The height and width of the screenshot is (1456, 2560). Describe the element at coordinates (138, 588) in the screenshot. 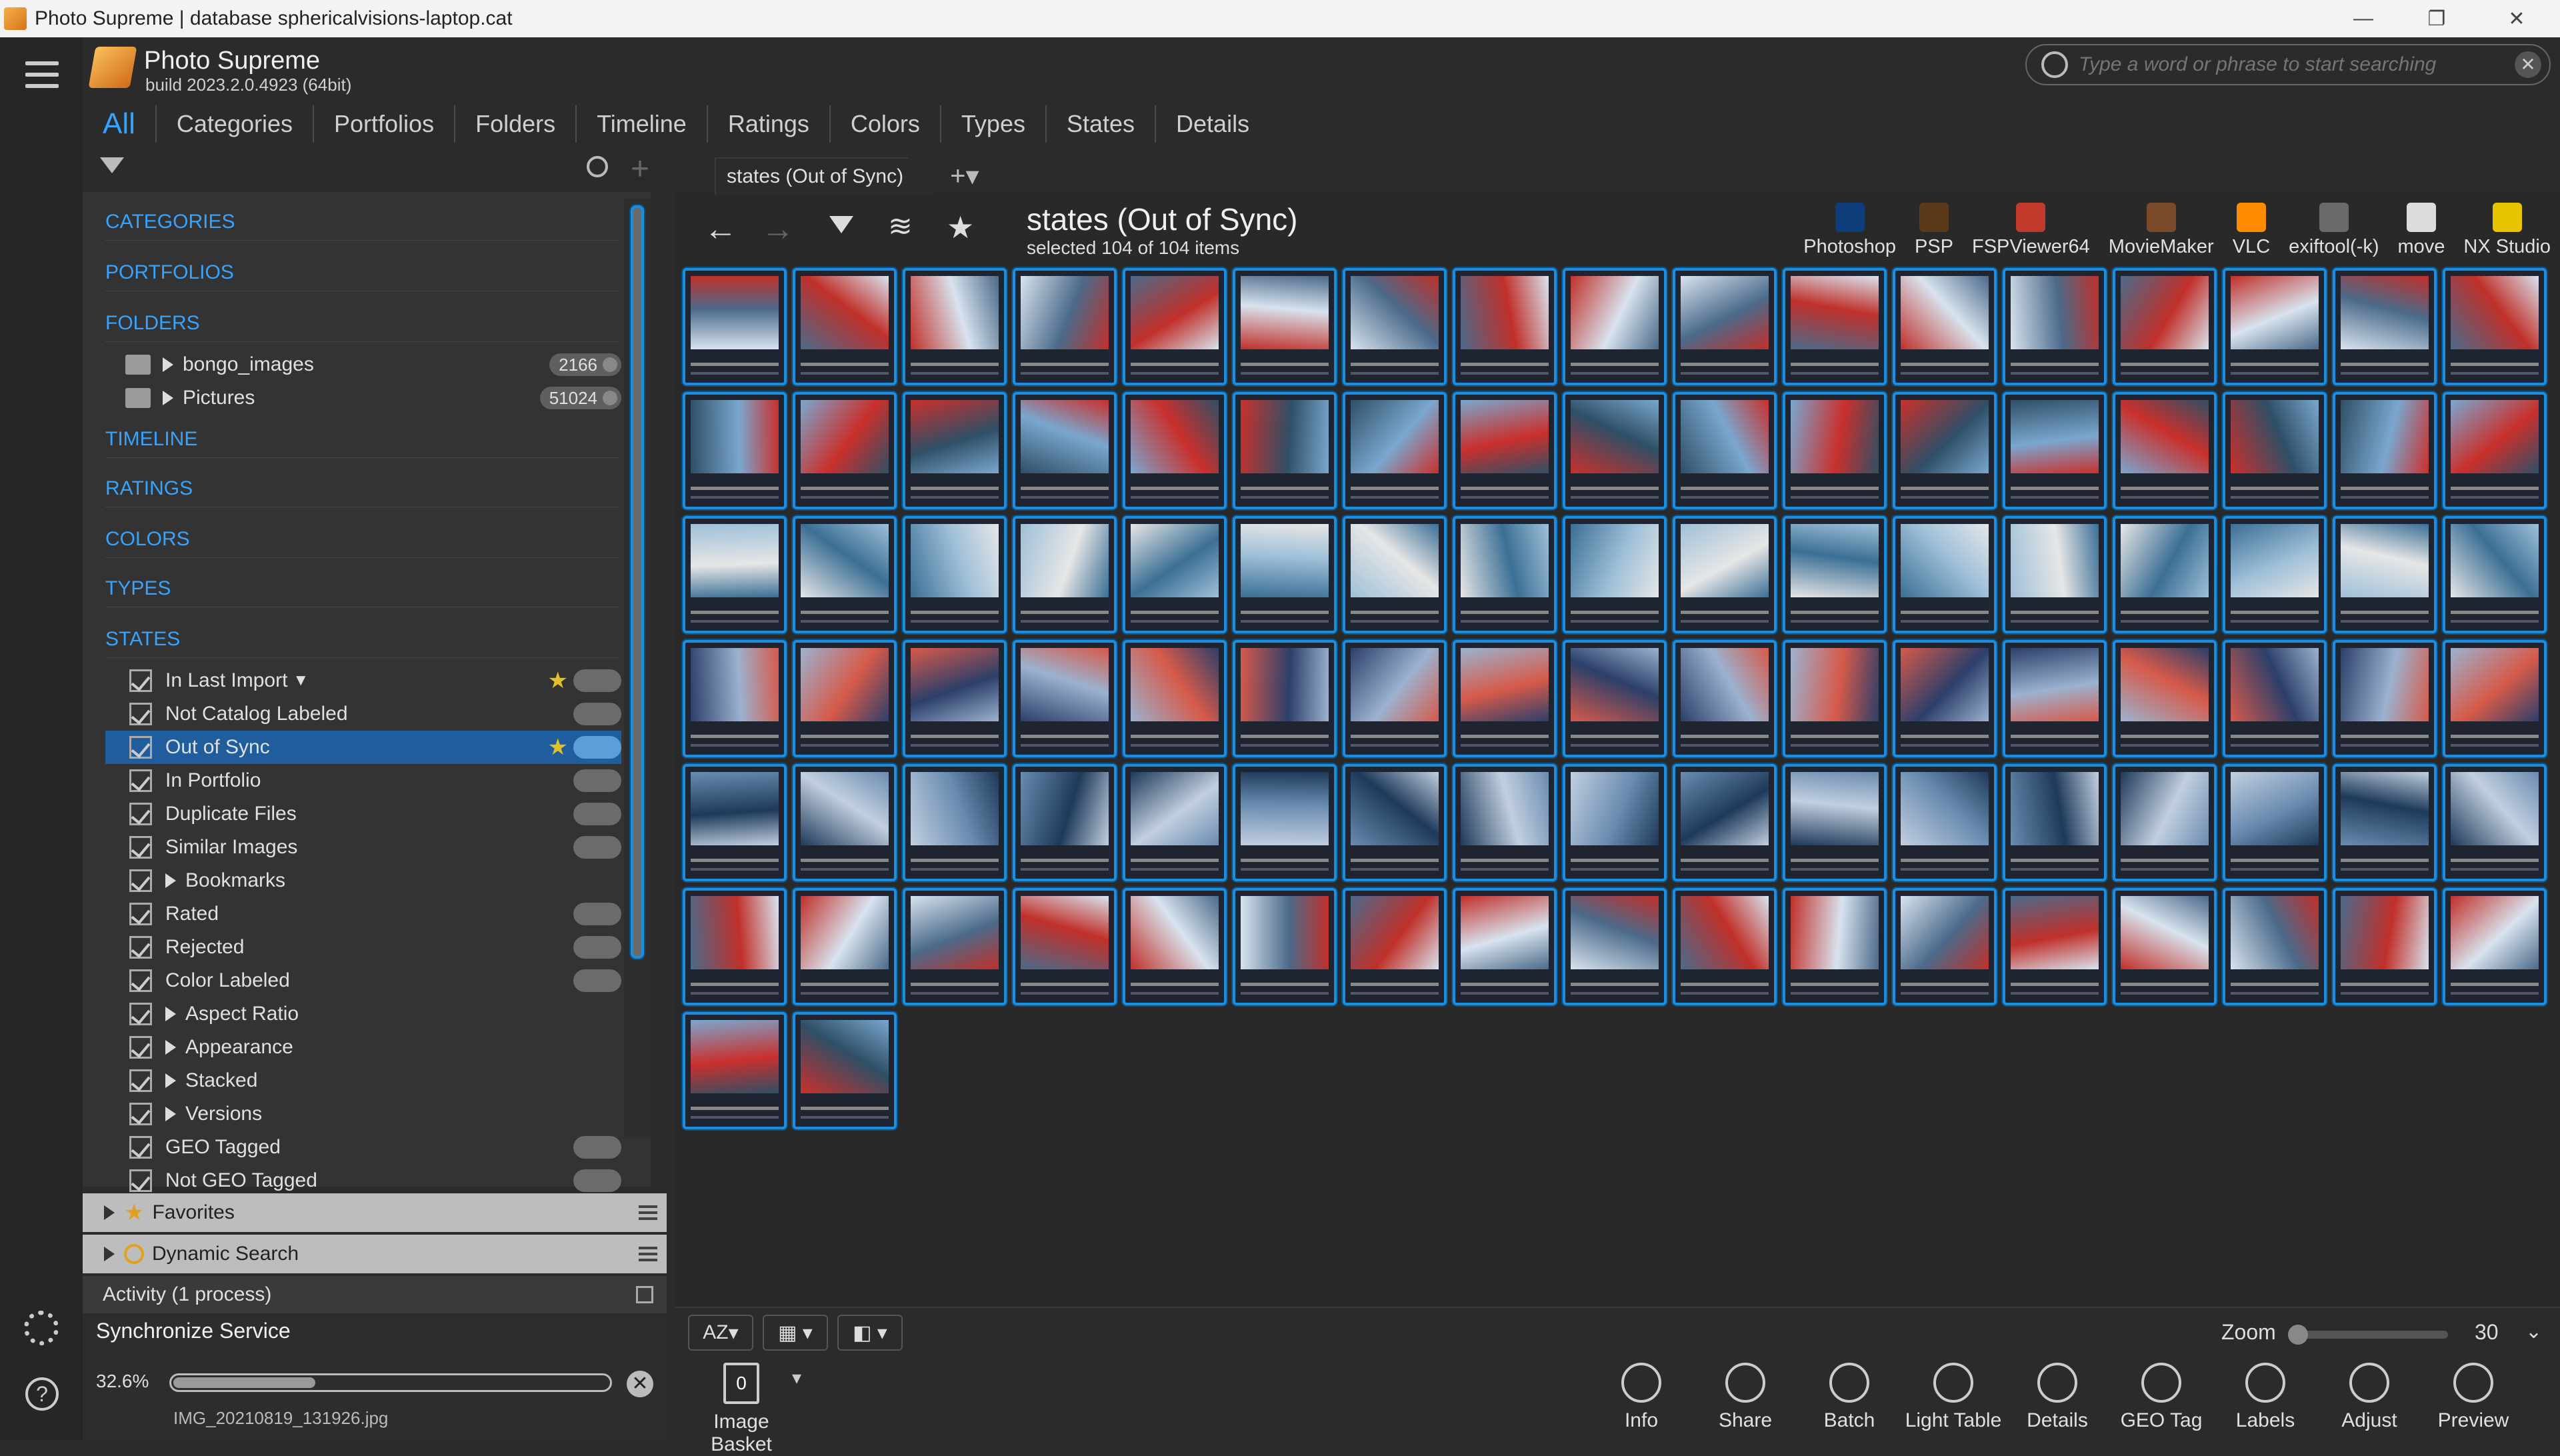

I see `section-types: TYPES` at that location.